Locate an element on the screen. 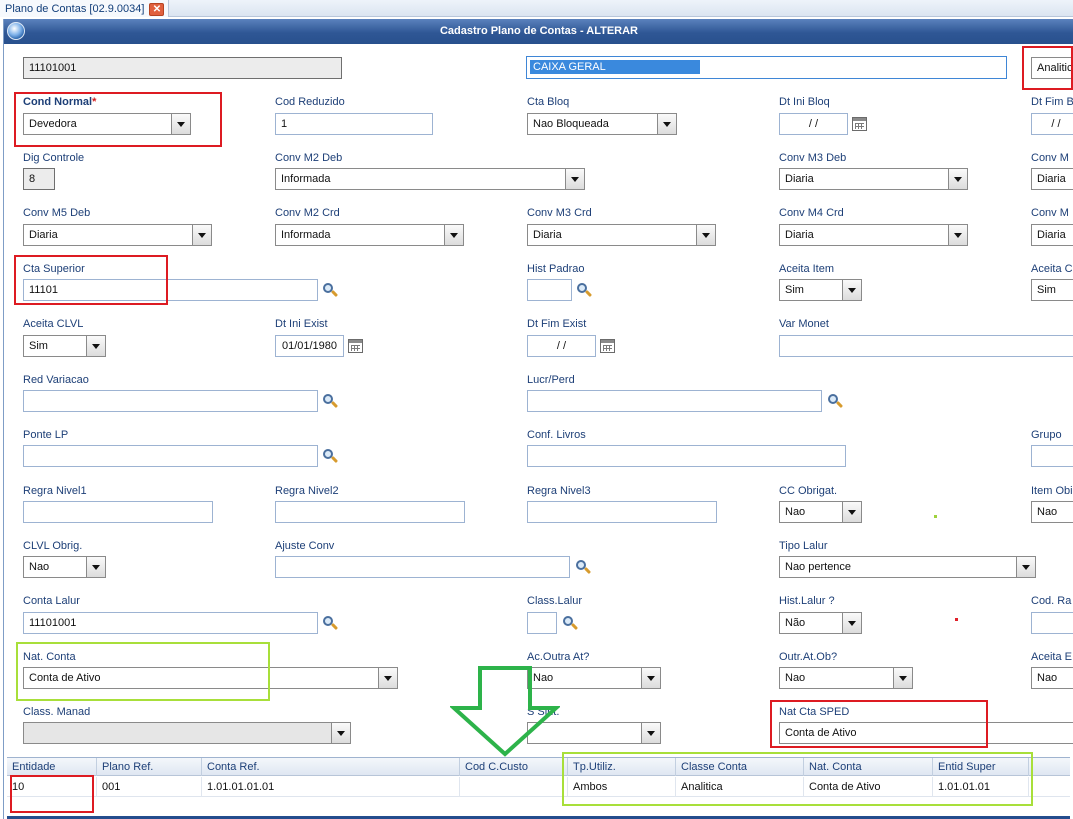 This screenshot has width=1073, height=819. aceita-clvl-select: Sim is located at coordinates (64, 346).